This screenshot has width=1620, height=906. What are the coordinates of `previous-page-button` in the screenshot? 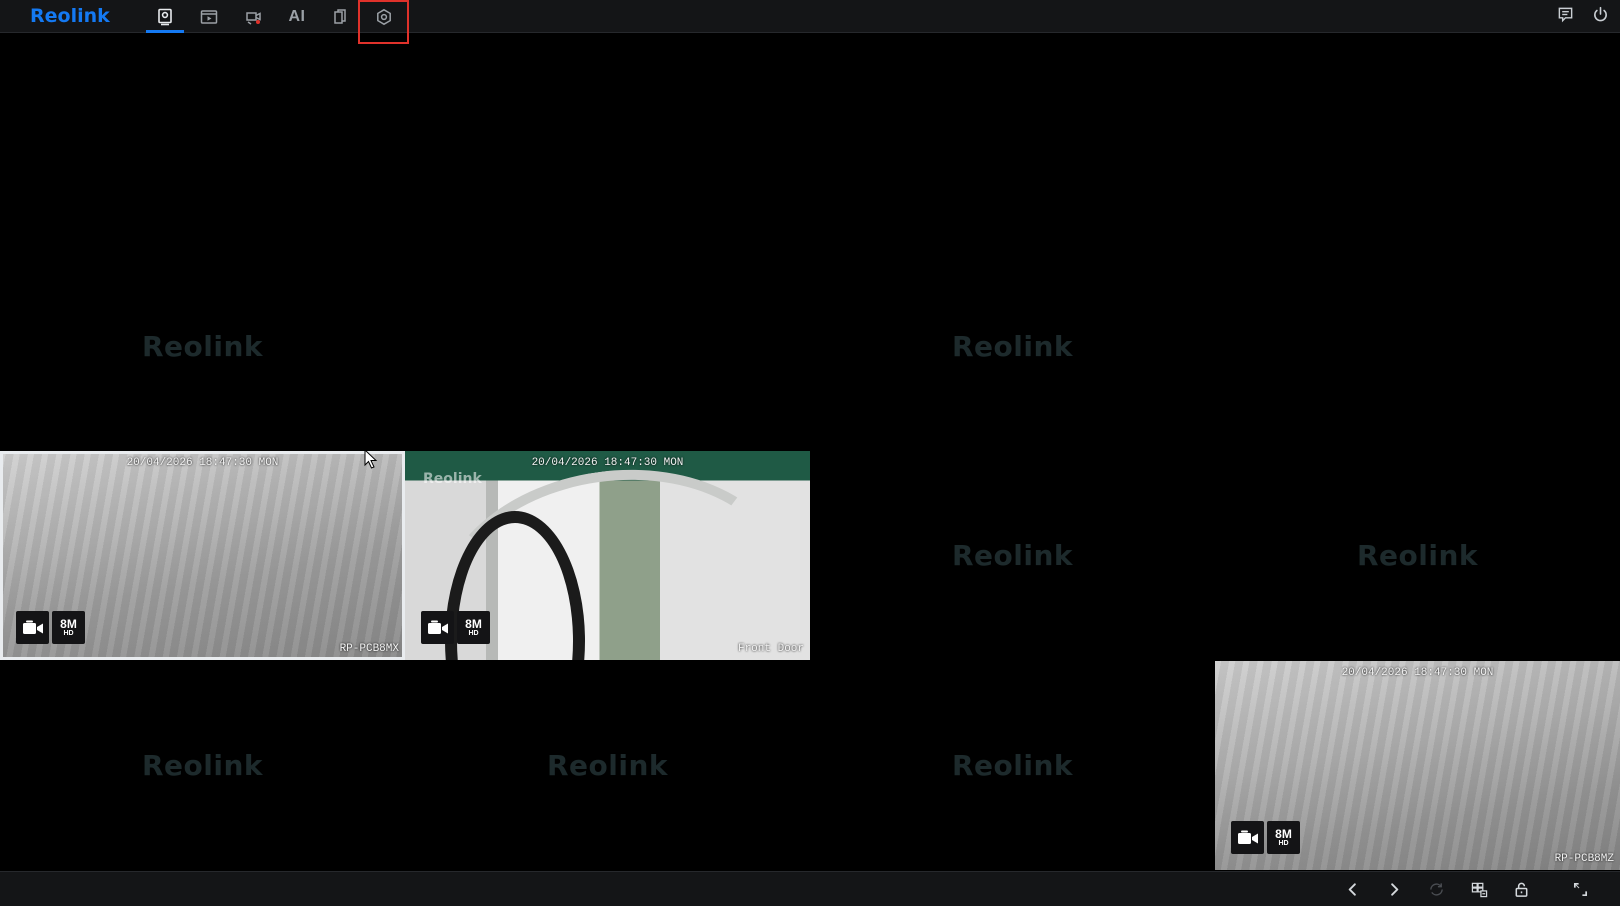 It's located at (1352, 889).